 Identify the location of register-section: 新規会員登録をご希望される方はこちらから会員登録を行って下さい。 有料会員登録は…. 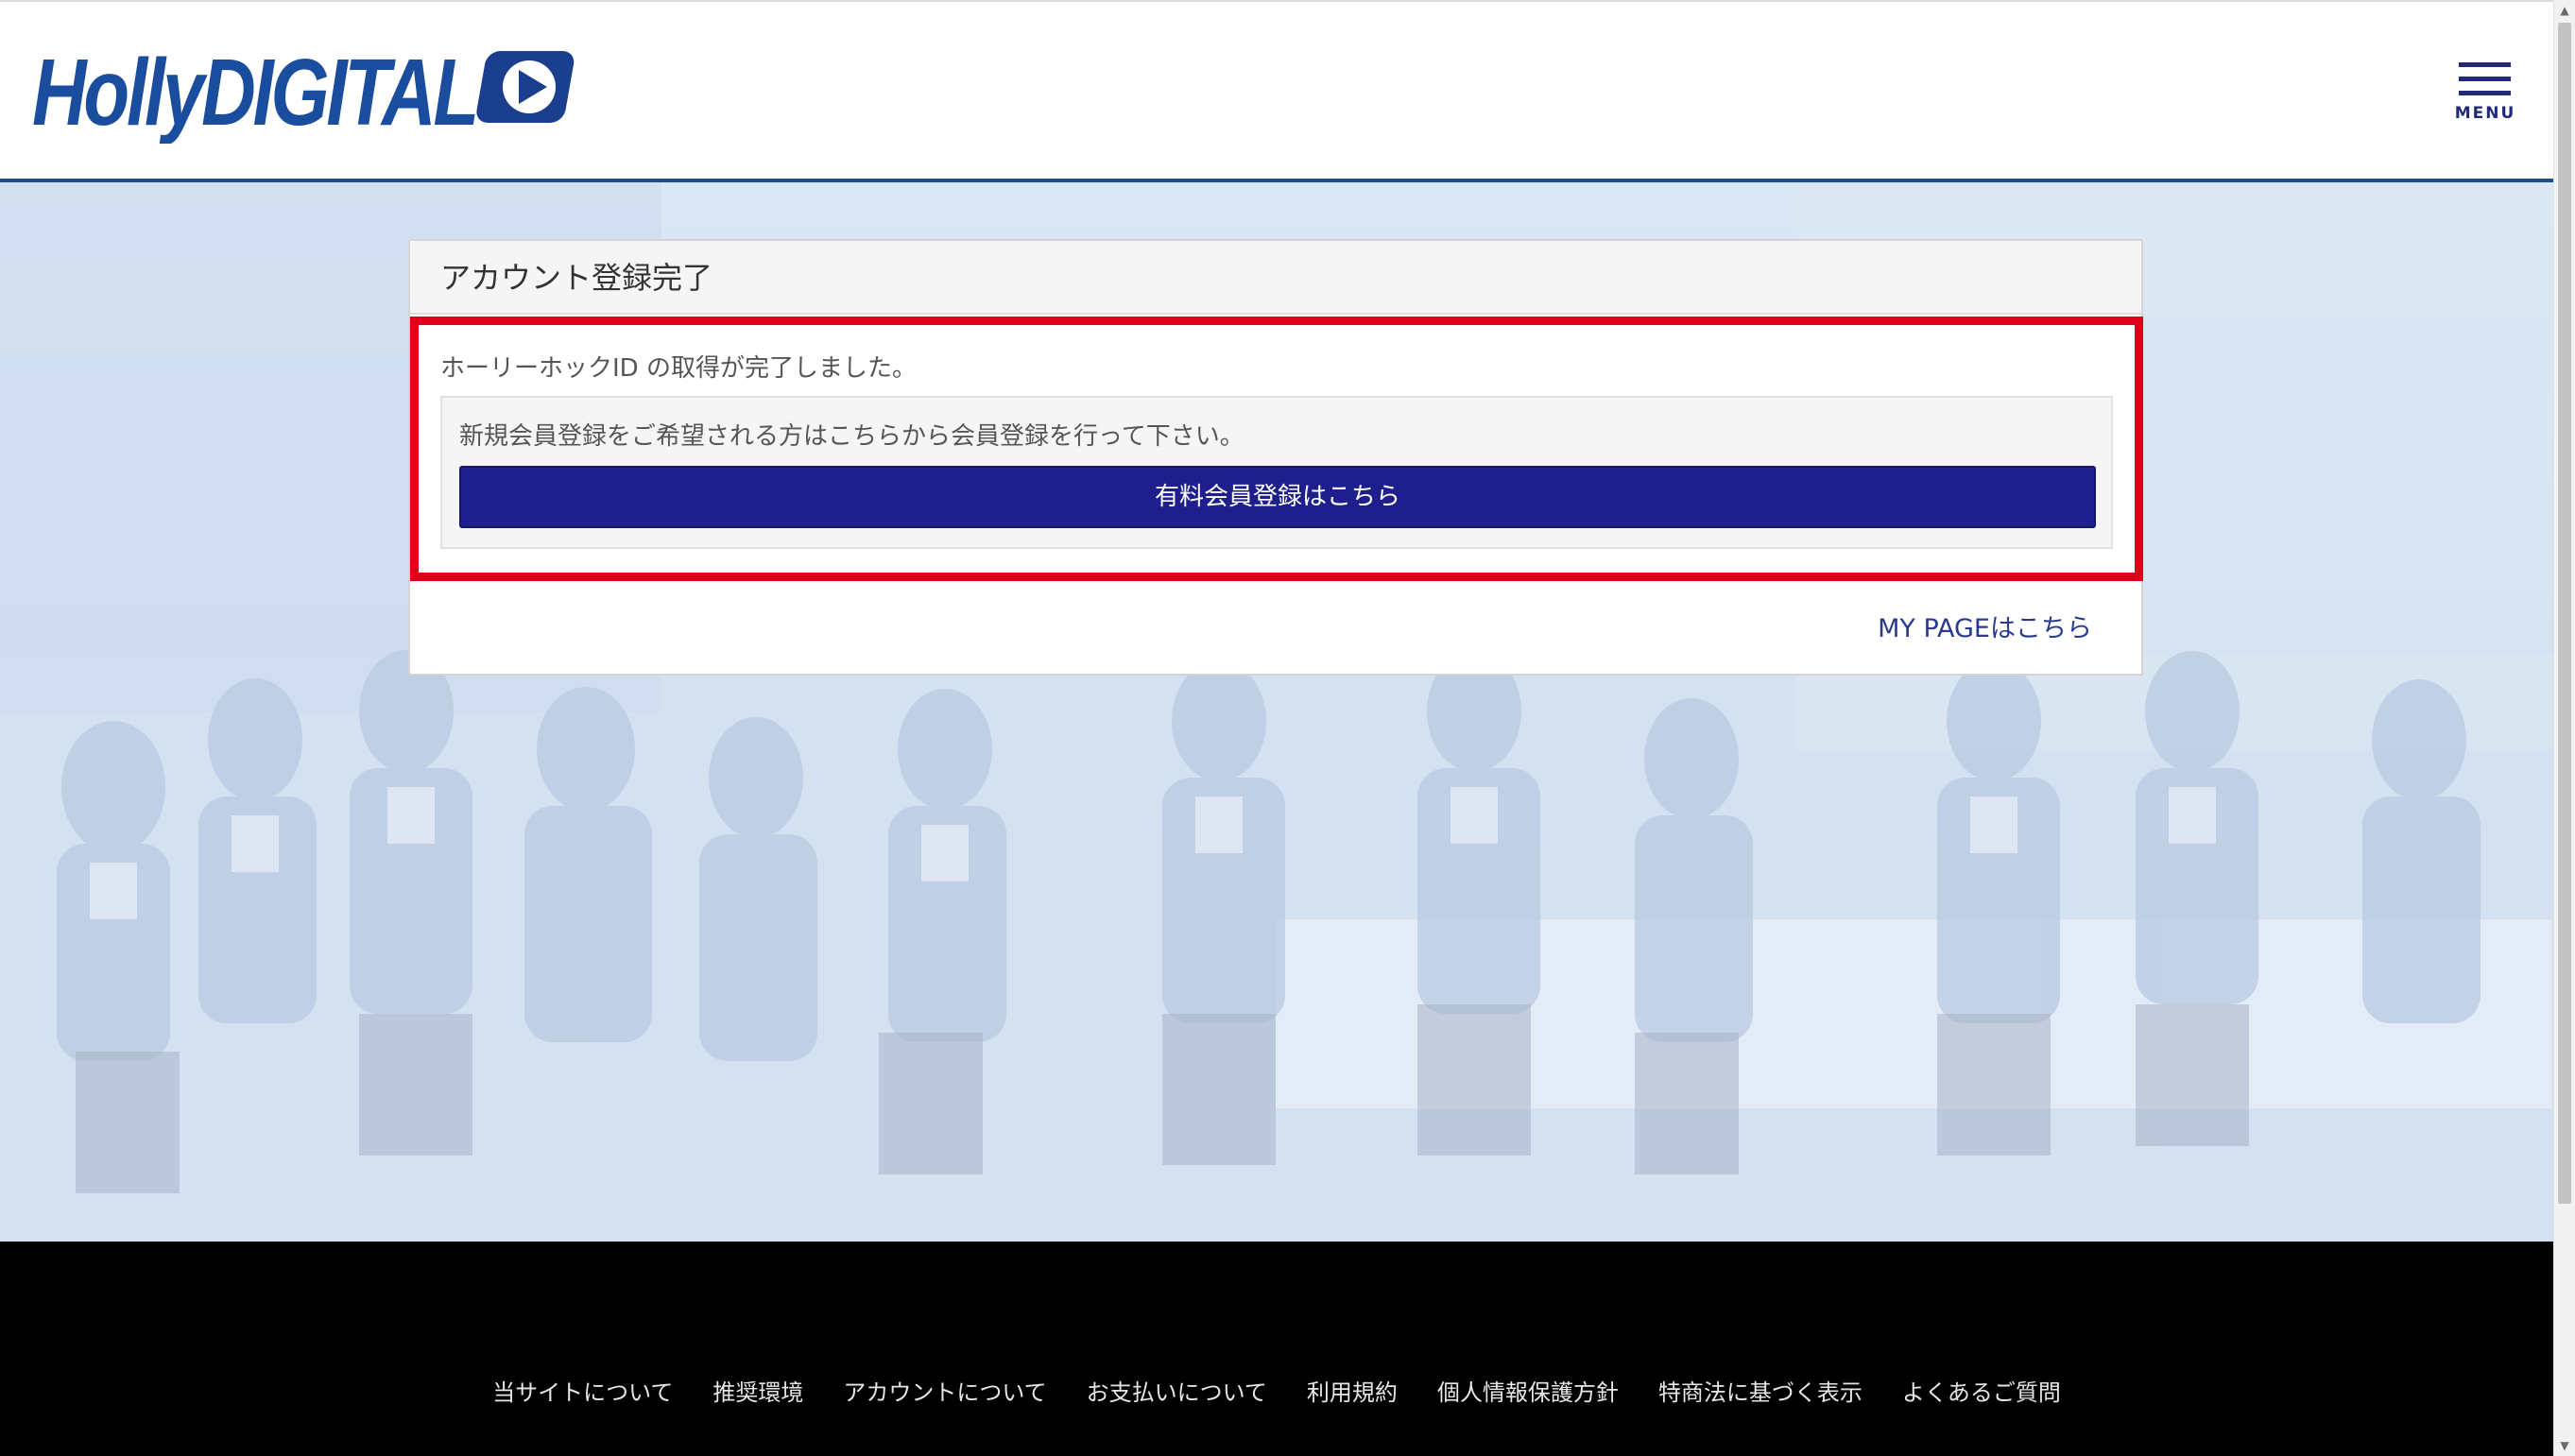
(1276, 473).